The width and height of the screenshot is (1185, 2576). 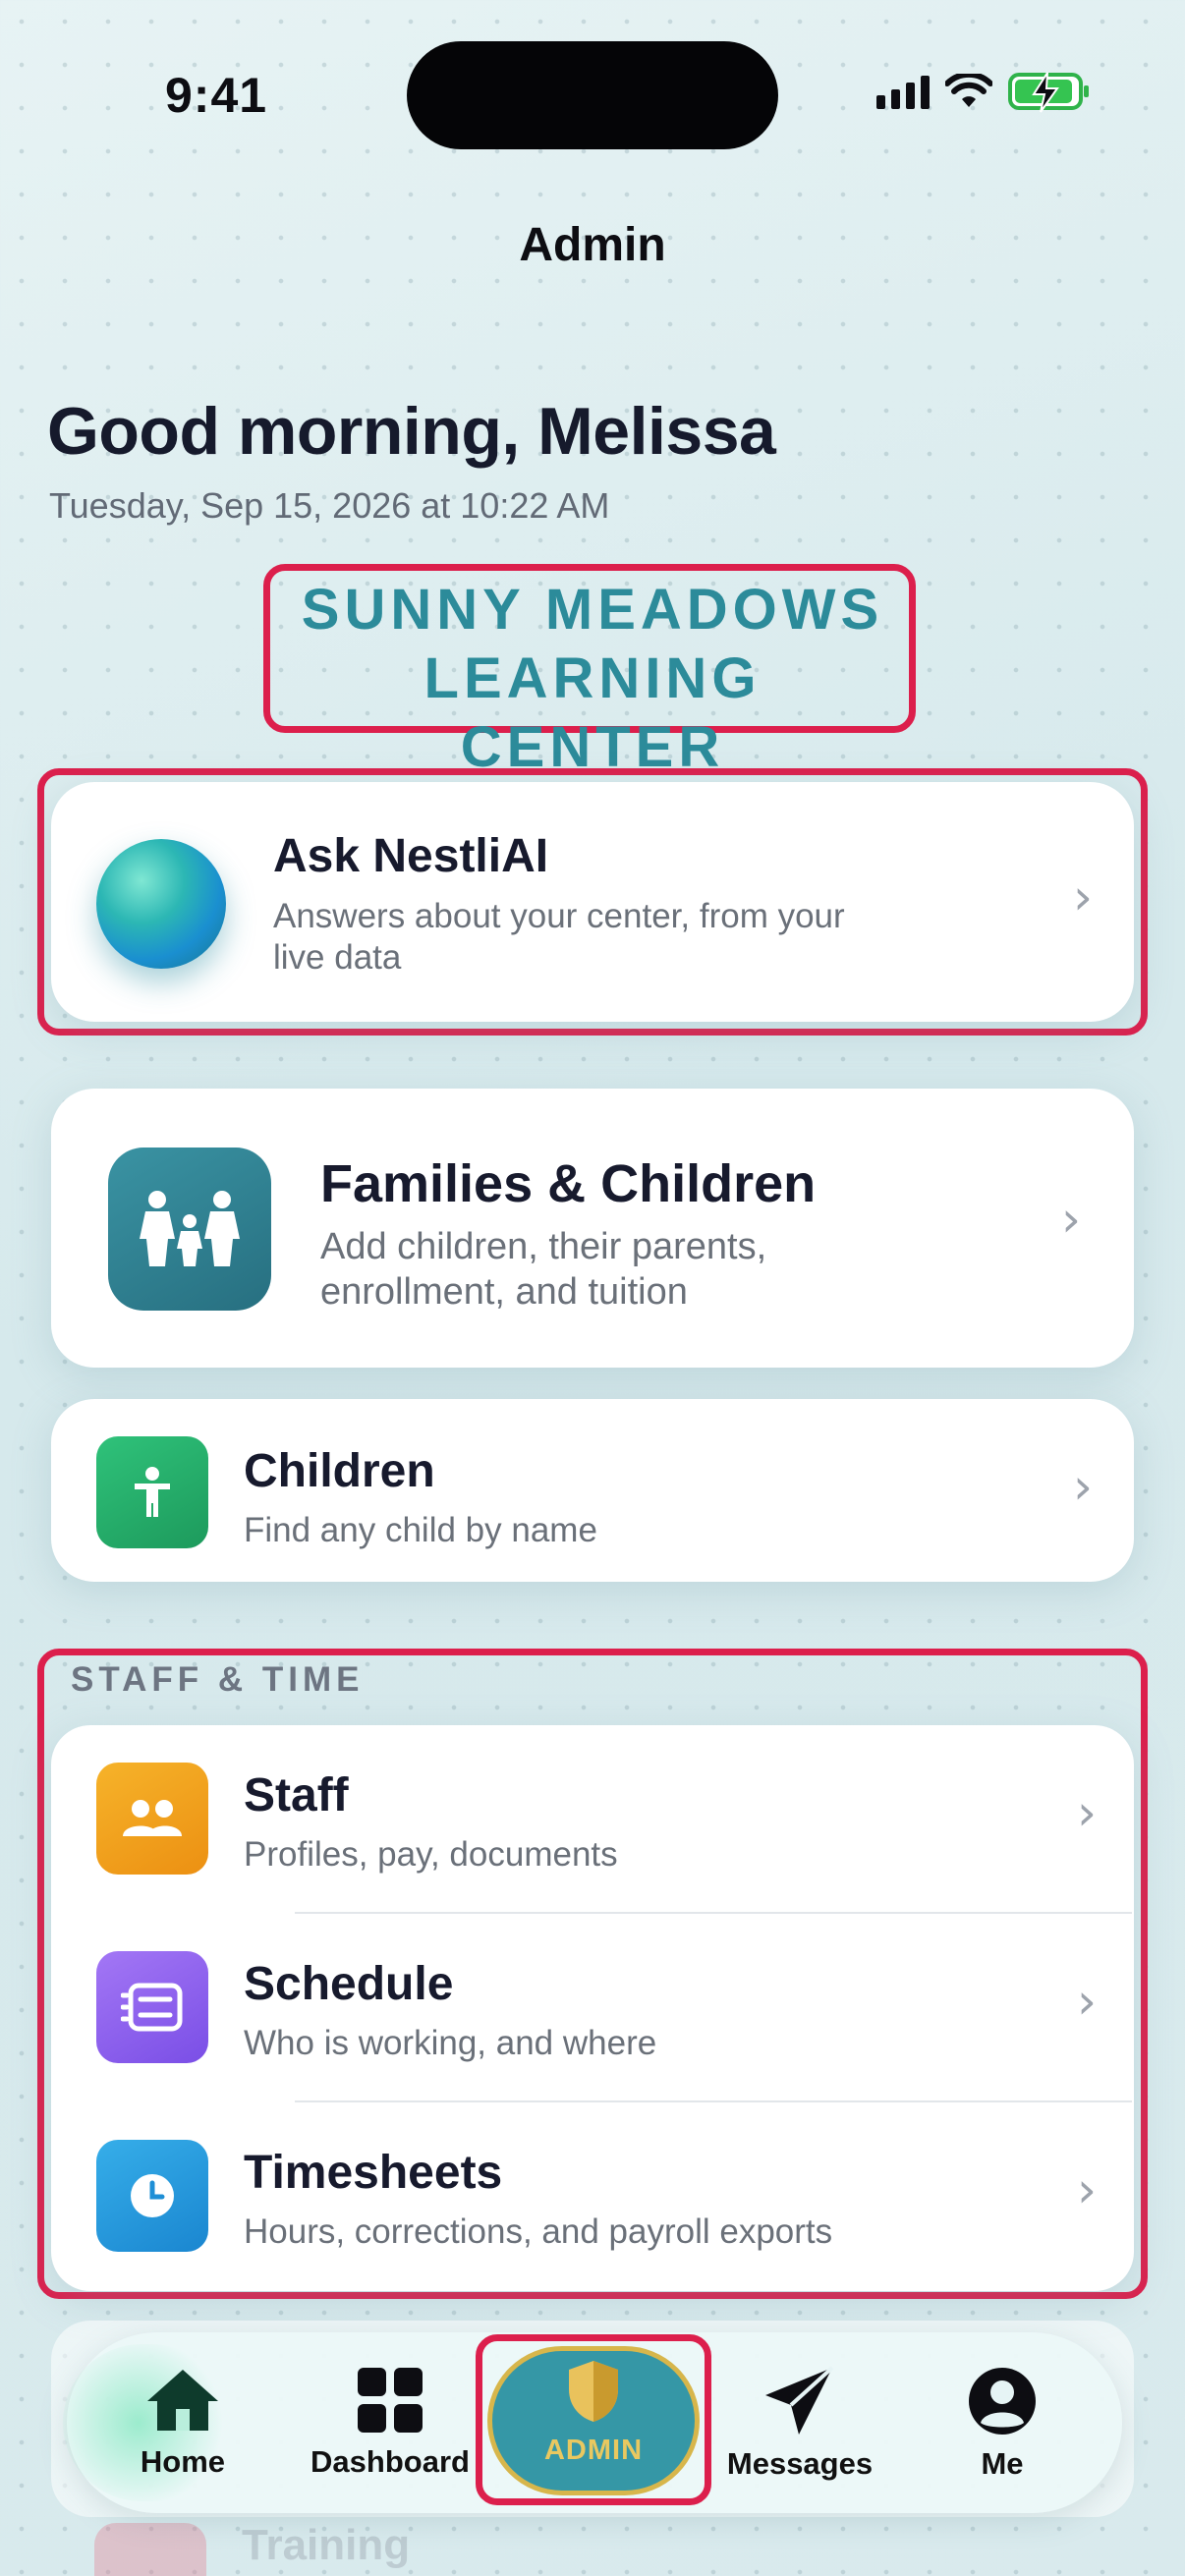 I want to click on center-name-line1: SUNNY MEADOWS, so click(x=592, y=610).